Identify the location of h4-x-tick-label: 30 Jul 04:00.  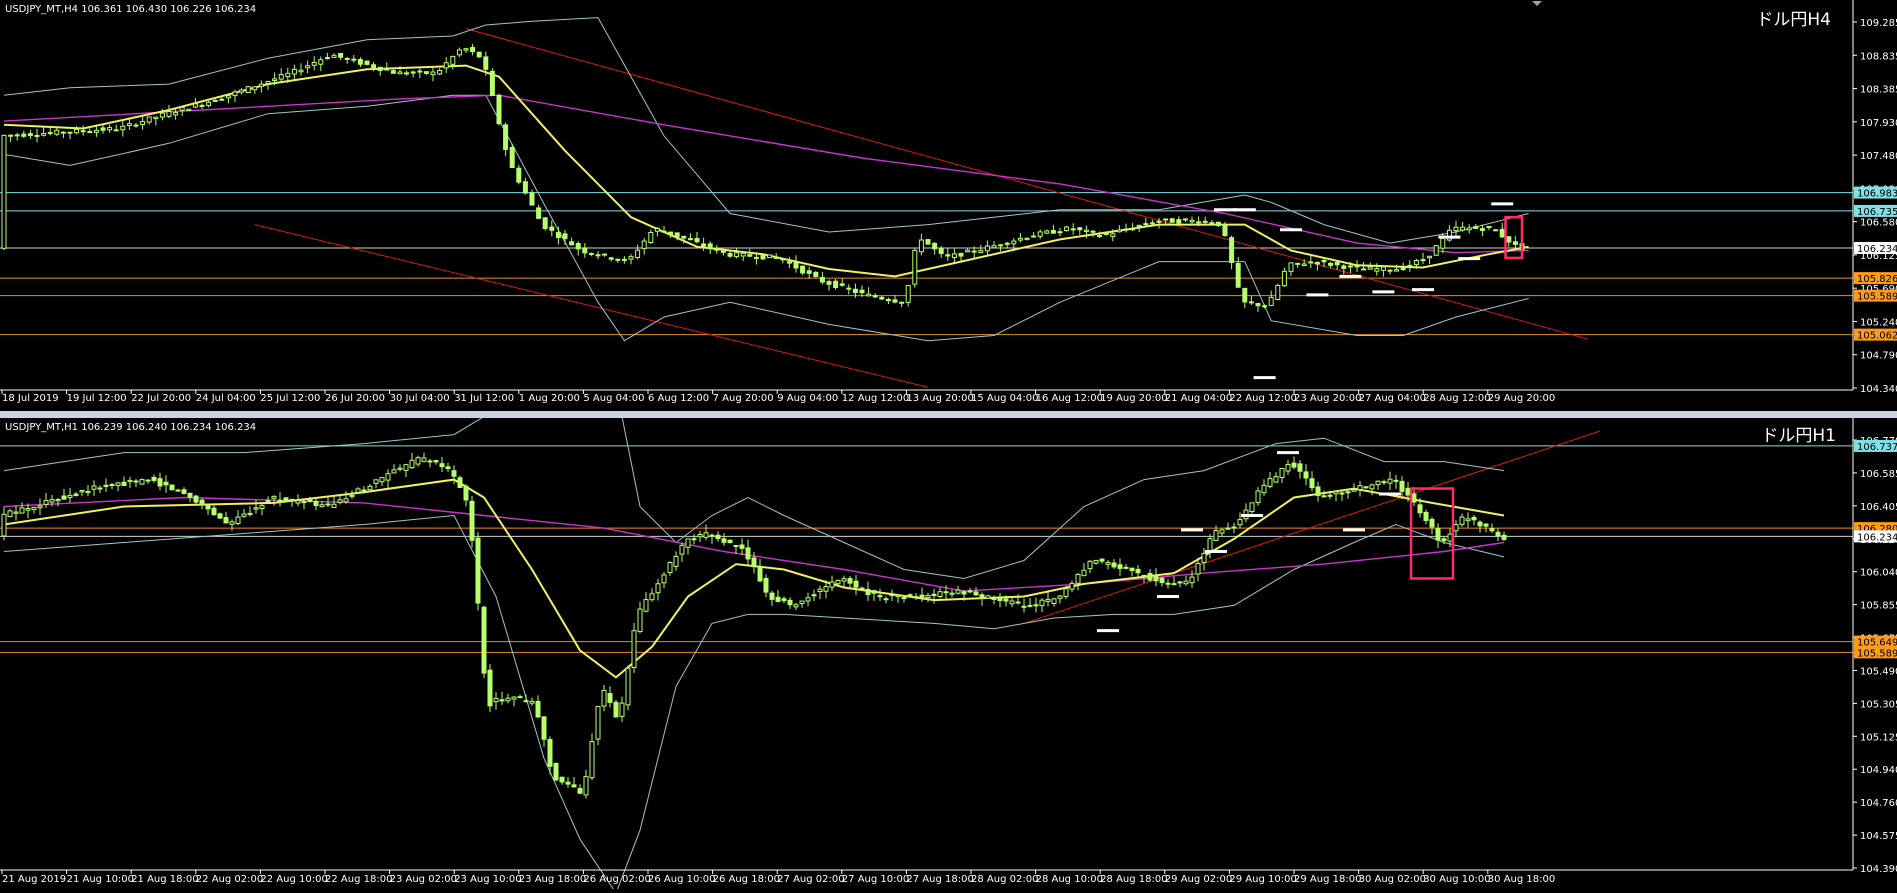
(420, 398).